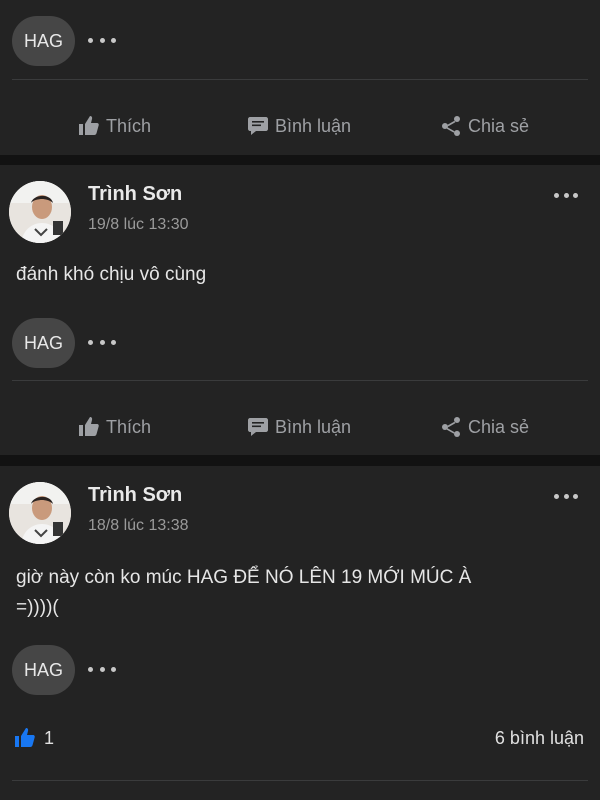 This screenshot has width=600, height=800. What do you see at coordinates (138, 526) in the screenshot?
I see `post-timestamp: 18/8 lúc 13:38` at bounding box center [138, 526].